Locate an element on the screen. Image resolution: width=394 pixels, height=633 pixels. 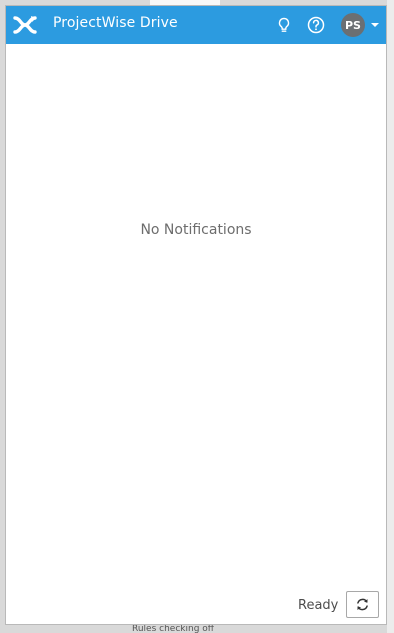
app-title: ProjectWise Drive is located at coordinates (115, 23).